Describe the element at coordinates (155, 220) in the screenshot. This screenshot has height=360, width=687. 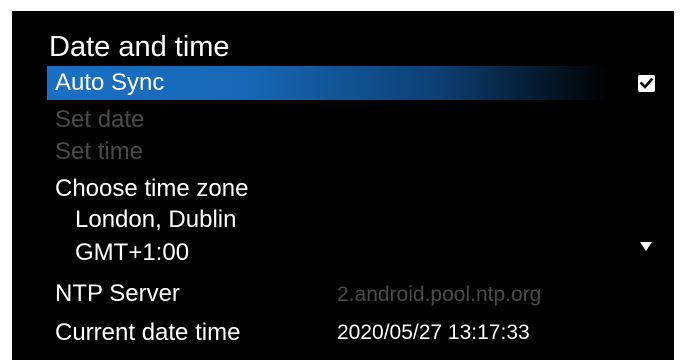
I see `time-zone-city: London, Dublin` at that location.